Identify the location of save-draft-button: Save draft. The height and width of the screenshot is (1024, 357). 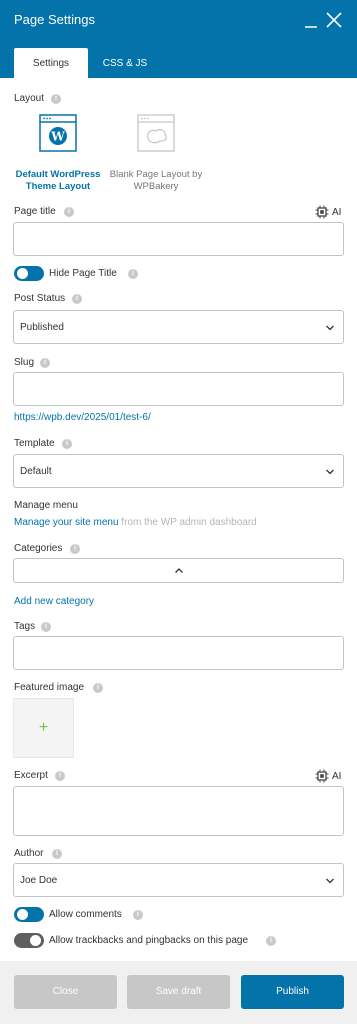
(178, 992).